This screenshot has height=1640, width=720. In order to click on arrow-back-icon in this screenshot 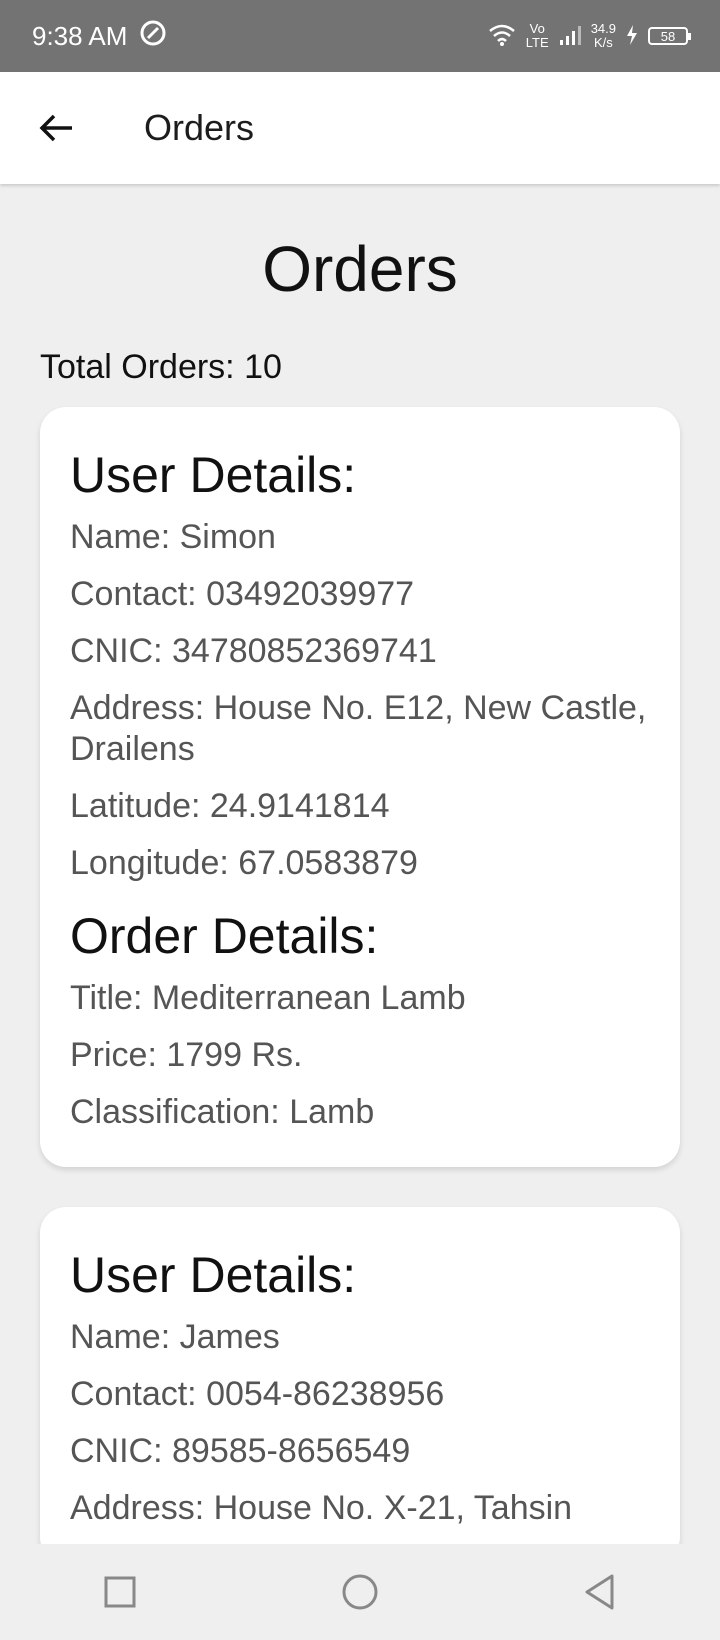, I will do `click(56, 128)`.